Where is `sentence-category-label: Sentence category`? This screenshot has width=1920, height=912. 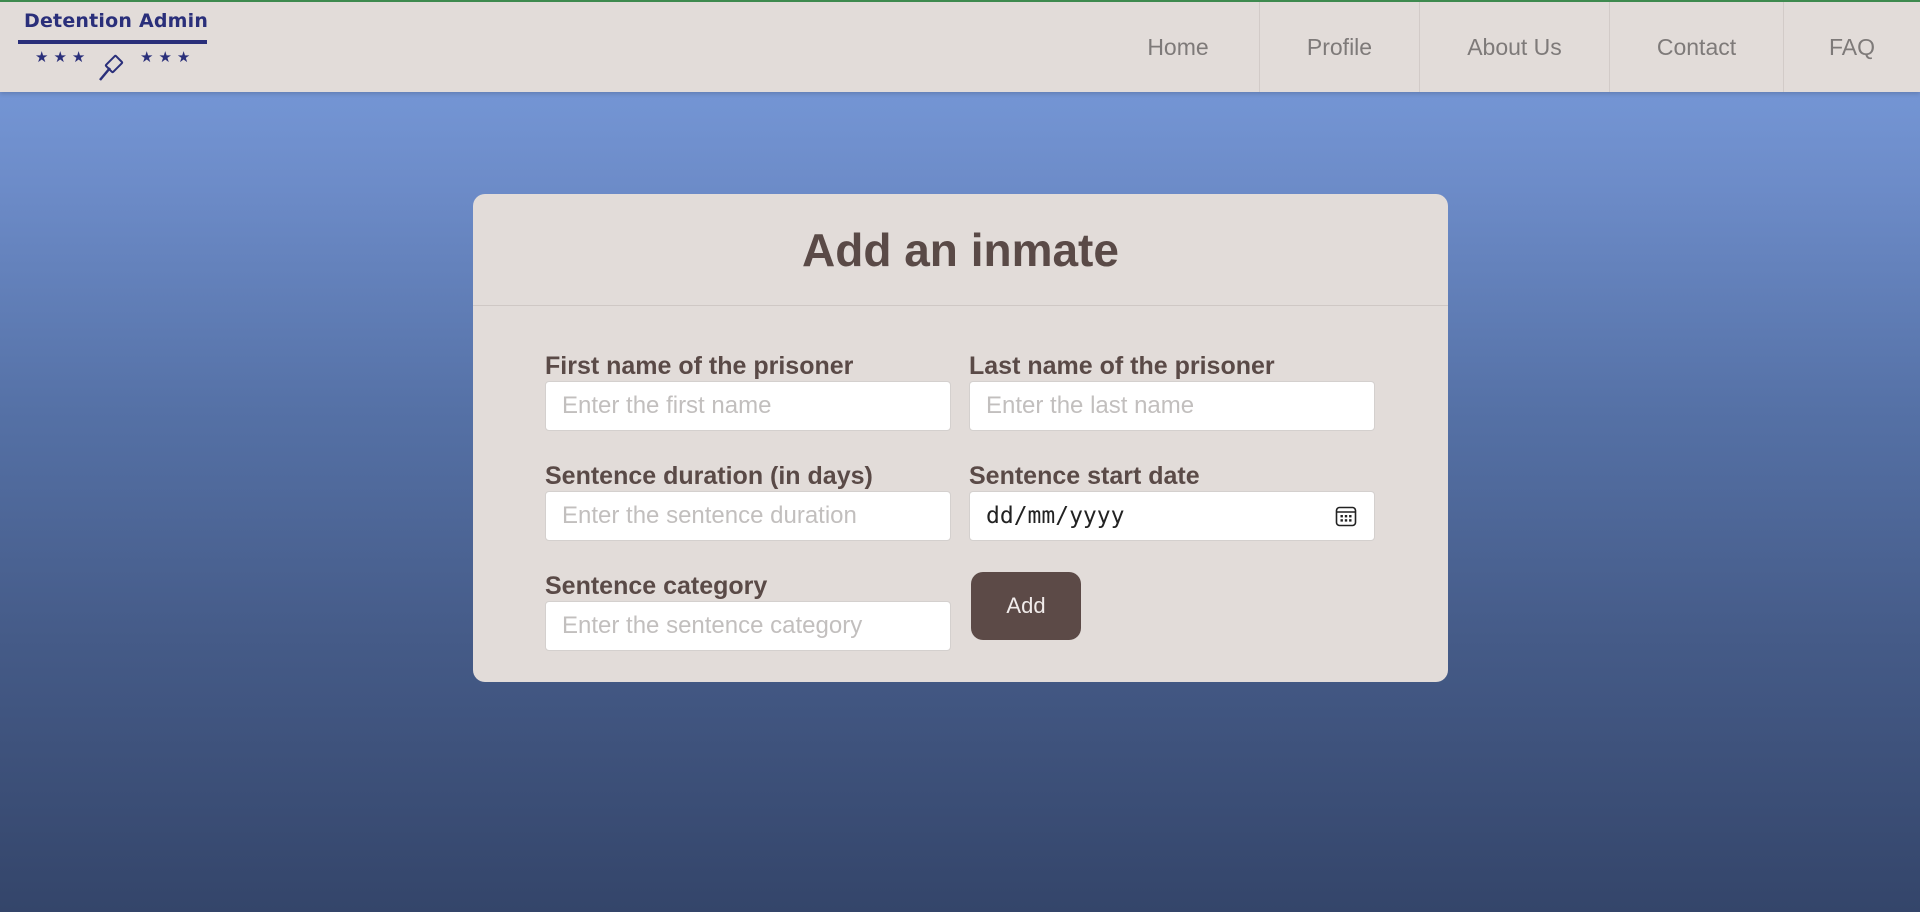 sentence-category-label: Sentence category is located at coordinates (656, 586).